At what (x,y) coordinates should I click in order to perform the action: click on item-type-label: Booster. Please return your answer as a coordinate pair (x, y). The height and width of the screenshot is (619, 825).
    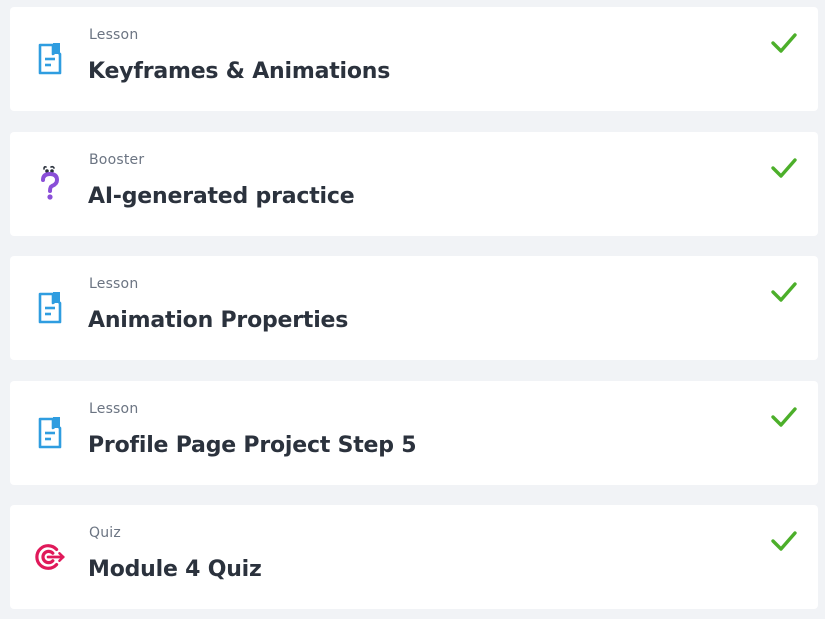
    Looking at the image, I should click on (117, 160).